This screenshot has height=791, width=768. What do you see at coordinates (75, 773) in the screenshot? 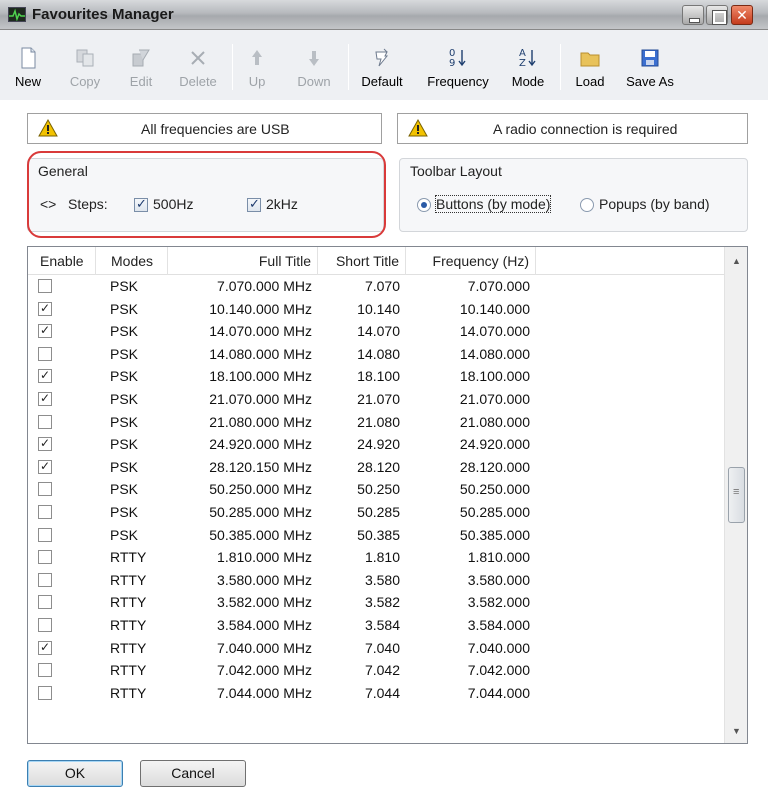
I see `ok-button: OK` at bounding box center [75, 773].